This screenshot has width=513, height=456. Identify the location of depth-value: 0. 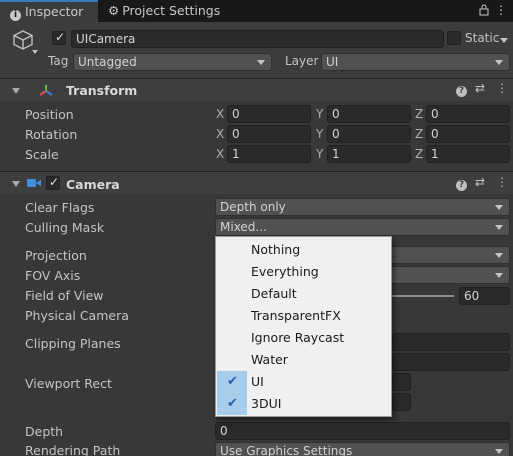
(224, 431).